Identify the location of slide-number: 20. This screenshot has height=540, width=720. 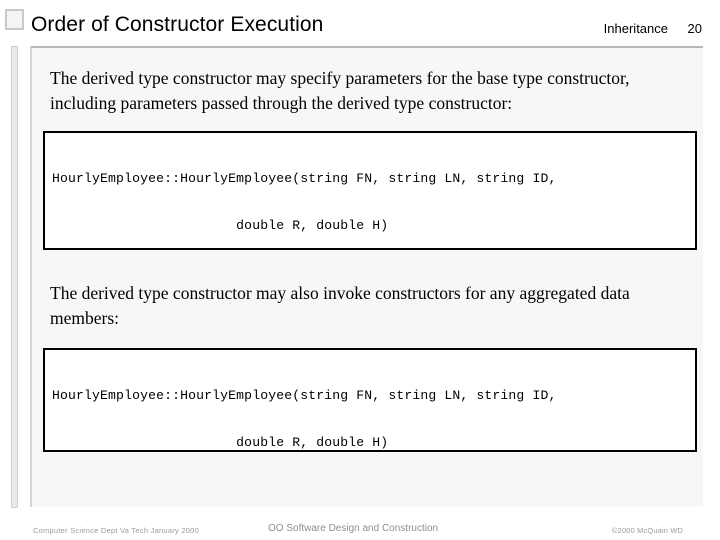
(694, 28).